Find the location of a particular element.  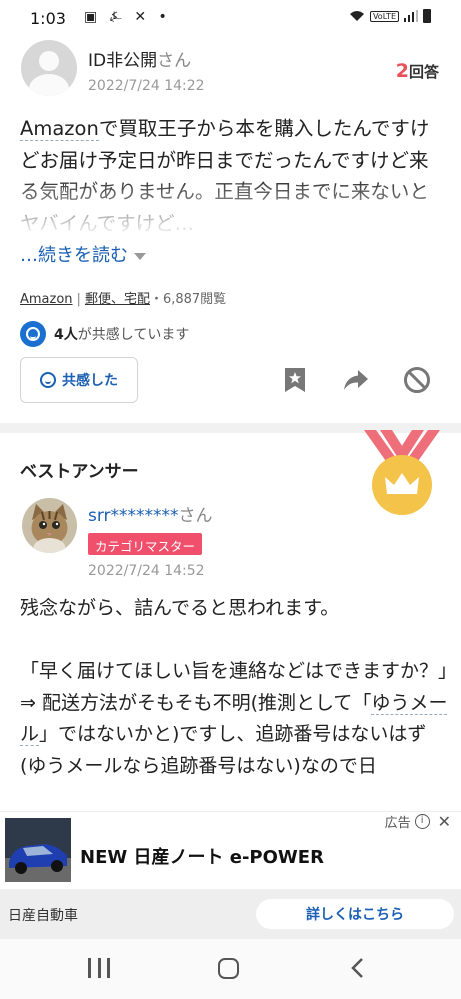

empathy-info: 4人が共感しています is located at coordinates (104, 334).